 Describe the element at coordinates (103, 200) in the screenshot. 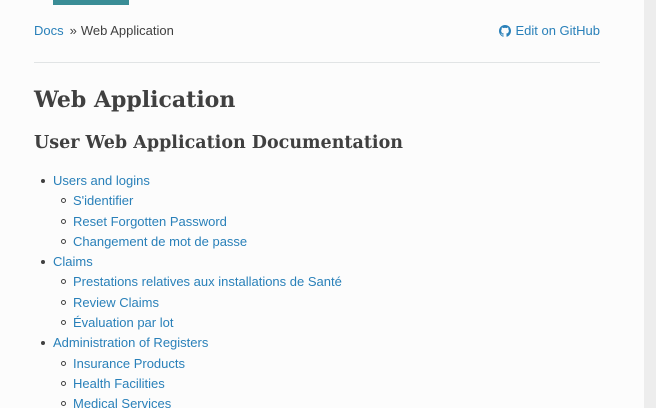

I see `toc-link: S'identifier` at that location.